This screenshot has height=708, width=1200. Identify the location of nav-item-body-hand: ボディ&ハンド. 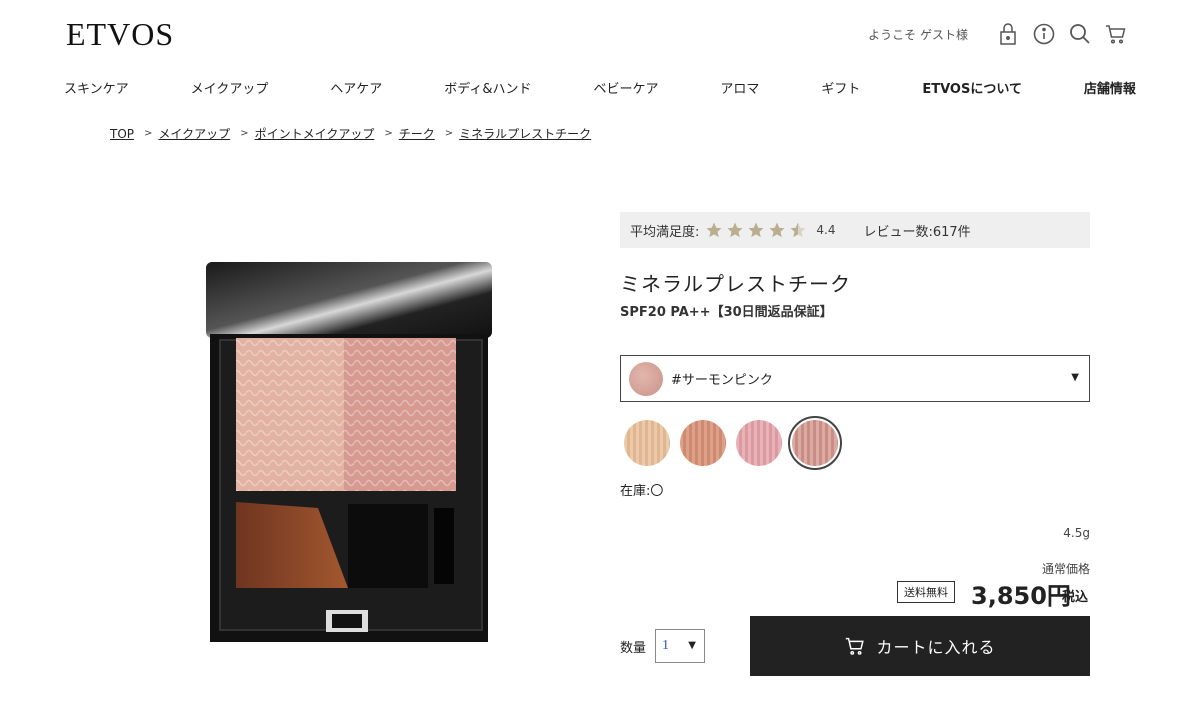
(487, 87).